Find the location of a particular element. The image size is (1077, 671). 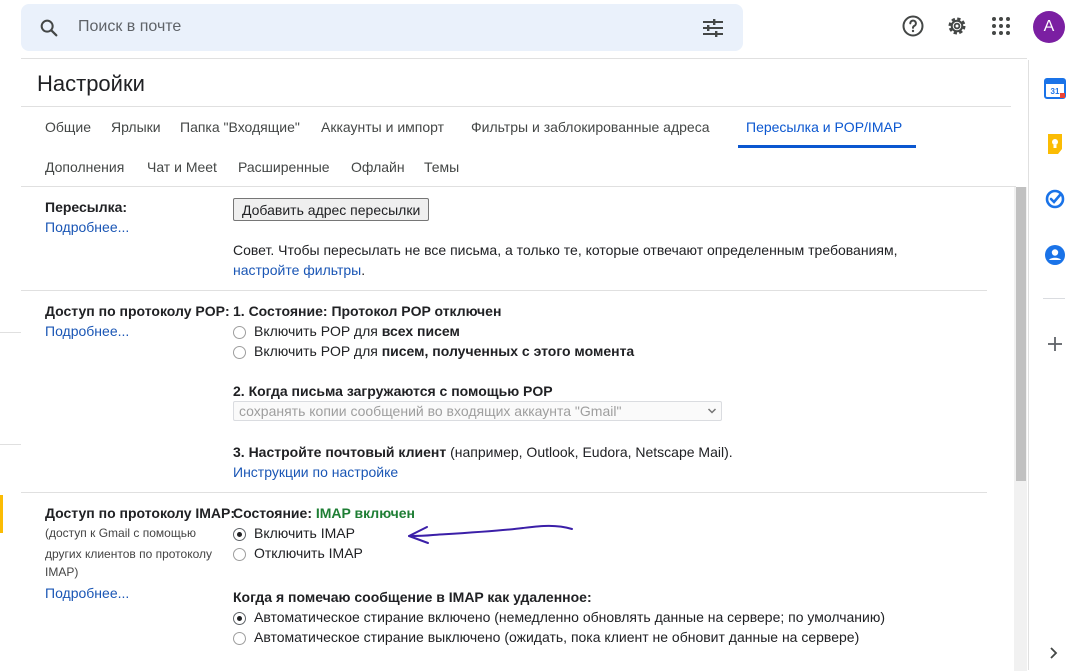

tab-advanced: Расширенные is located at coordinates (284, 167).